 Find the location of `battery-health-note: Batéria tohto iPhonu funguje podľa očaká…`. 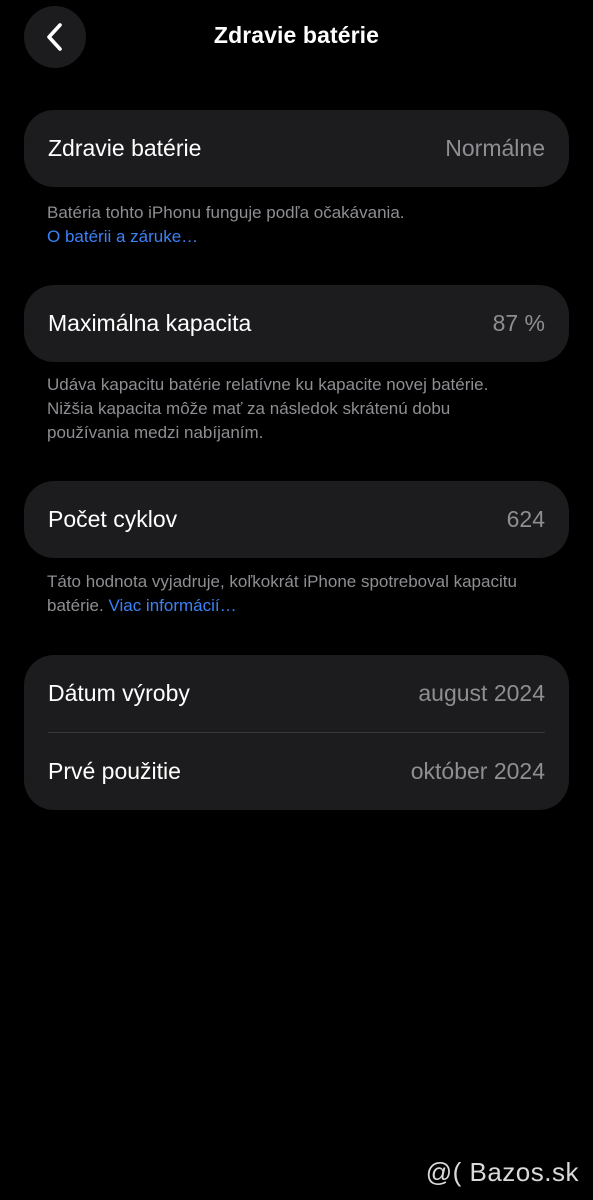

battery-health-note: Batéria tohto iPhonu funguje podľa očaká… is located at coordinates (226, 212).